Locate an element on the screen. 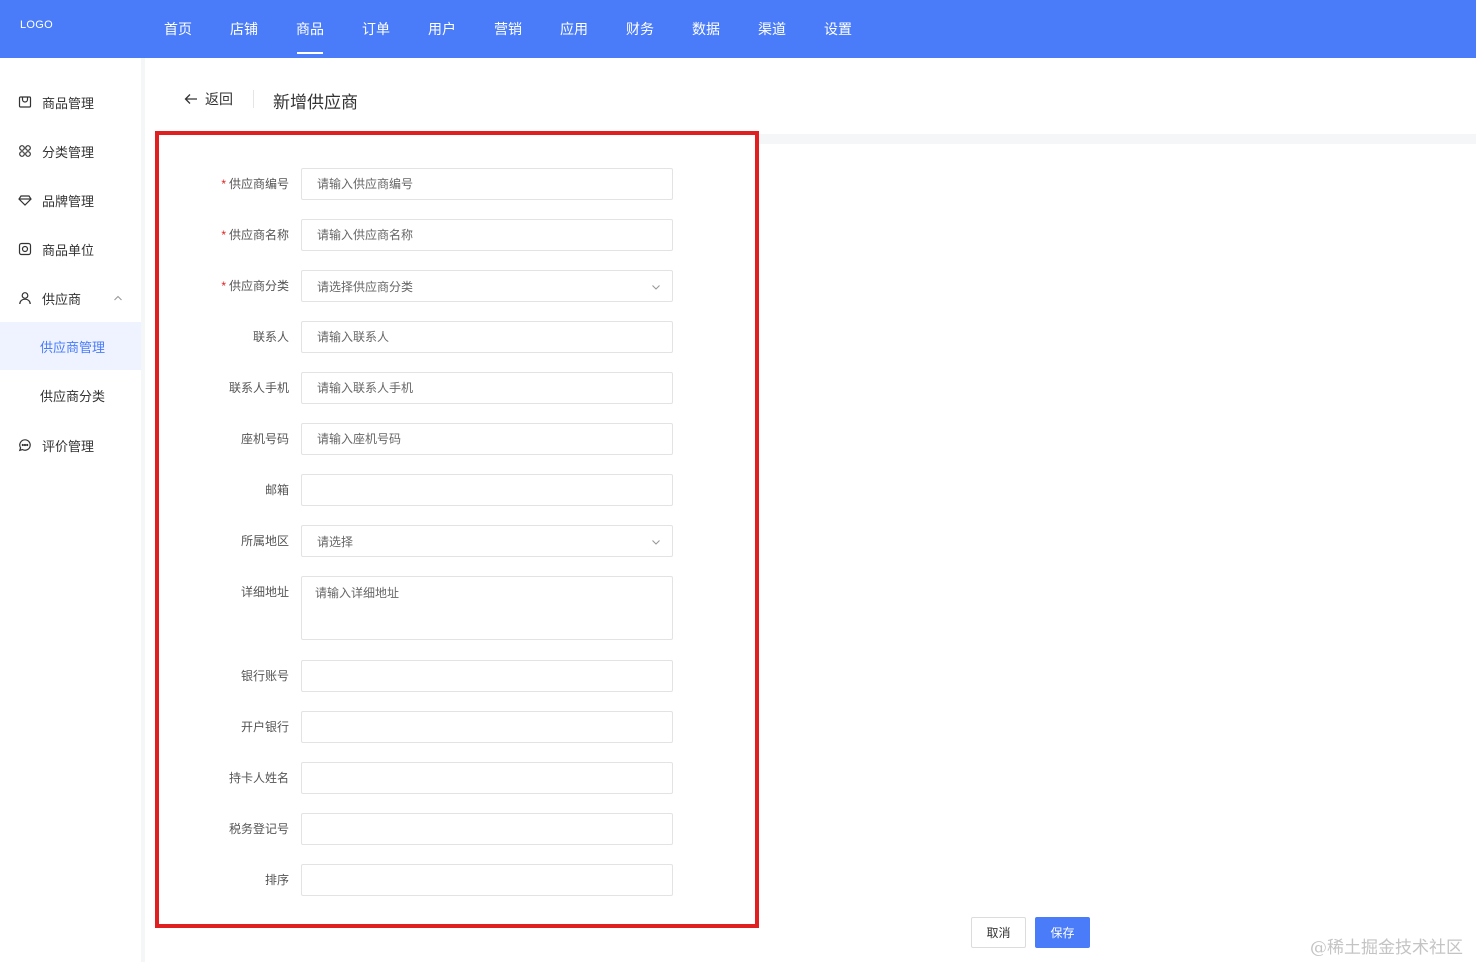 The width and height of the screenshot is (1476, 962). chevron-up-icon is located at coordinates (118, 298).